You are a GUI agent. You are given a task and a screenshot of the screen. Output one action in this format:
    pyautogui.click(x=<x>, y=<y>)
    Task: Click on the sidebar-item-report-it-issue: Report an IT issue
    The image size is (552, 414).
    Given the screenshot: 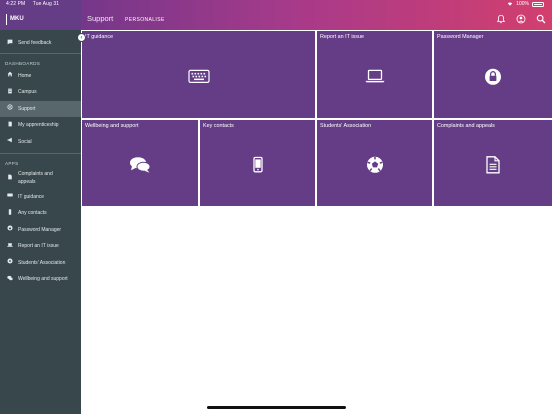 What is the action you would take?
    pyautogui.click(x=40, y=246)
    